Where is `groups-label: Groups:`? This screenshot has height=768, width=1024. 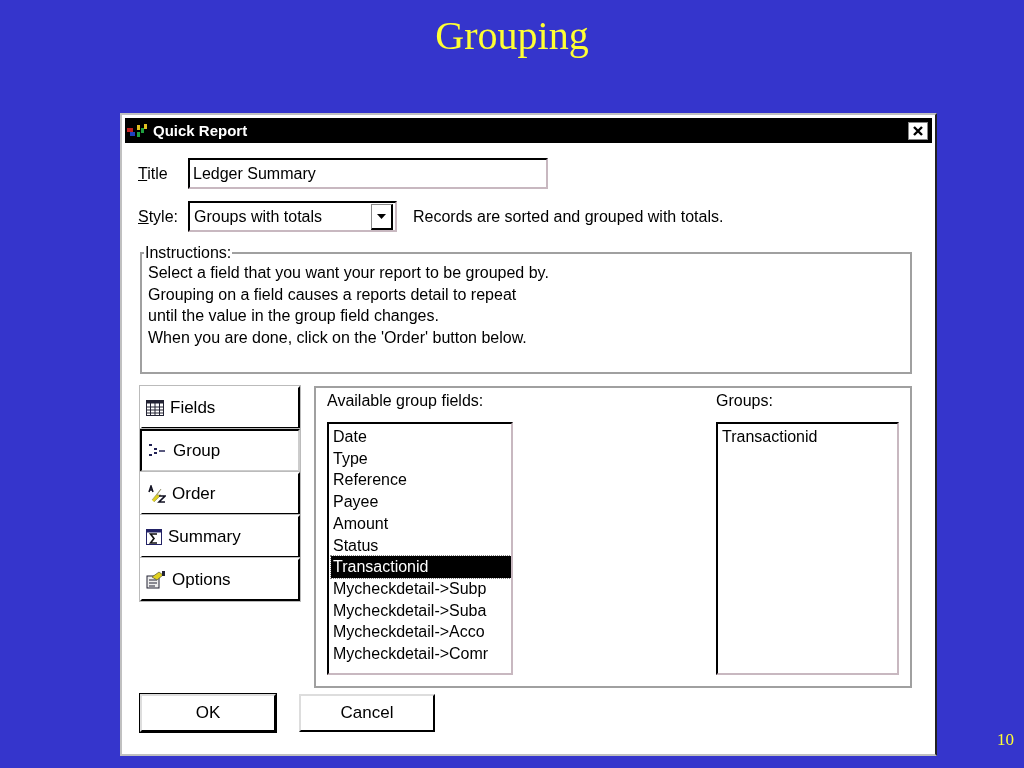 groups-label: Groups: is located at coordinates (745, 401).